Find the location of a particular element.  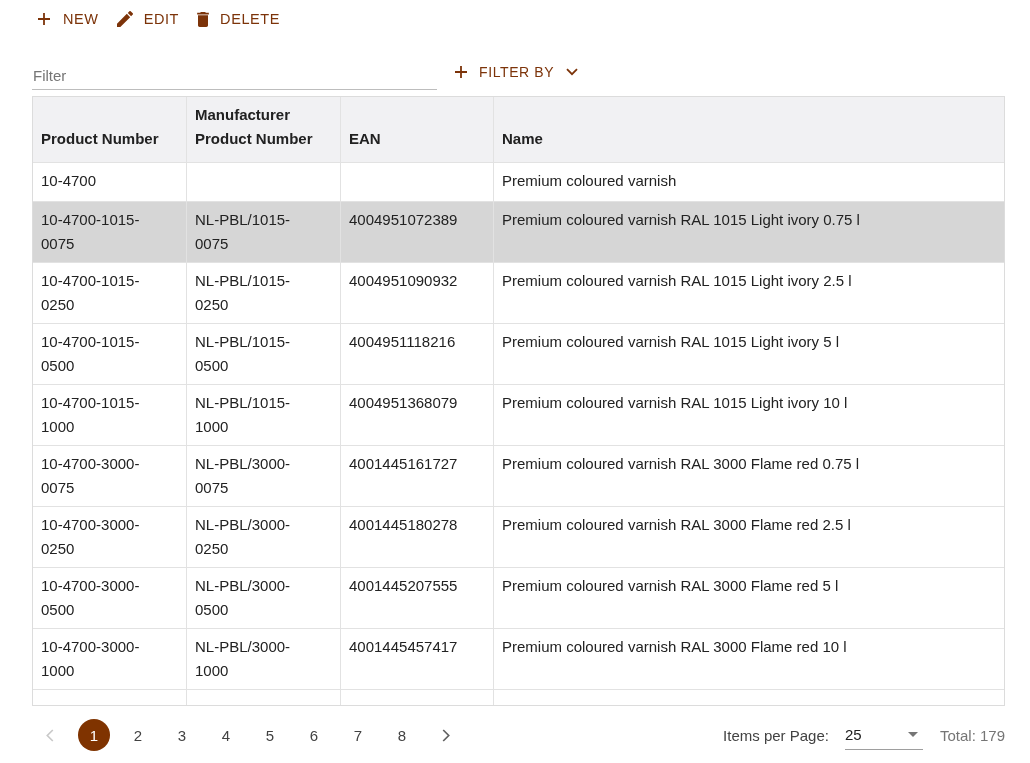

table-cell: 10-4700-1015-1000 is located at coordinates (110, 415).